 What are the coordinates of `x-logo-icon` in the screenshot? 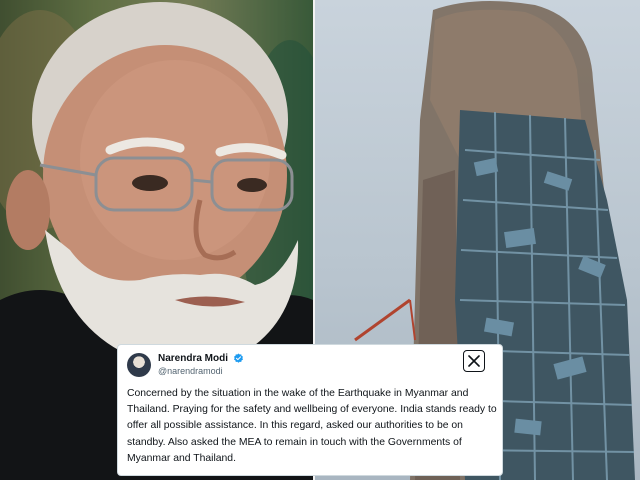 It's located at (474, 361).